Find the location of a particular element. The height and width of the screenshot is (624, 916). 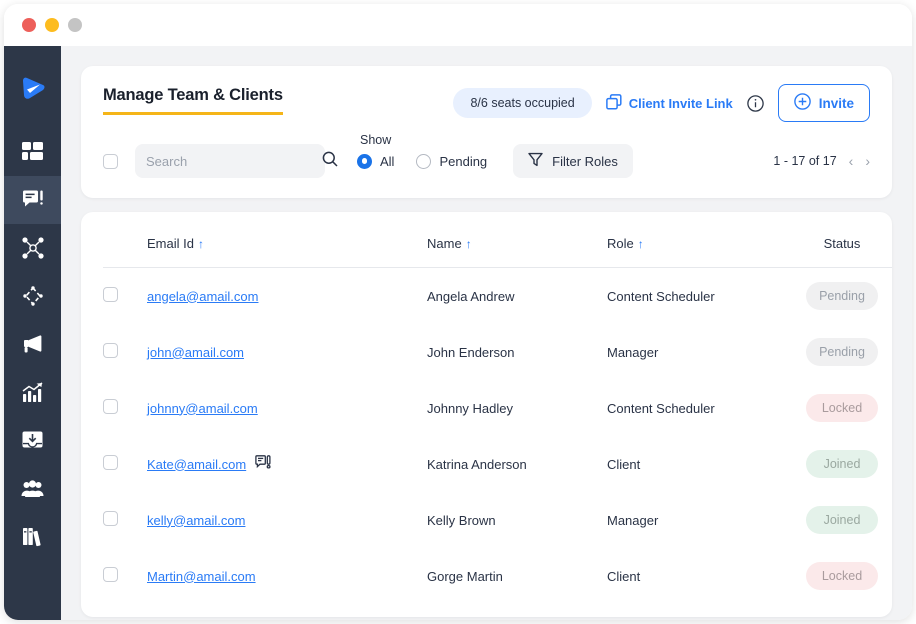

diamond-move-icon is located at coordinates (33, 296).